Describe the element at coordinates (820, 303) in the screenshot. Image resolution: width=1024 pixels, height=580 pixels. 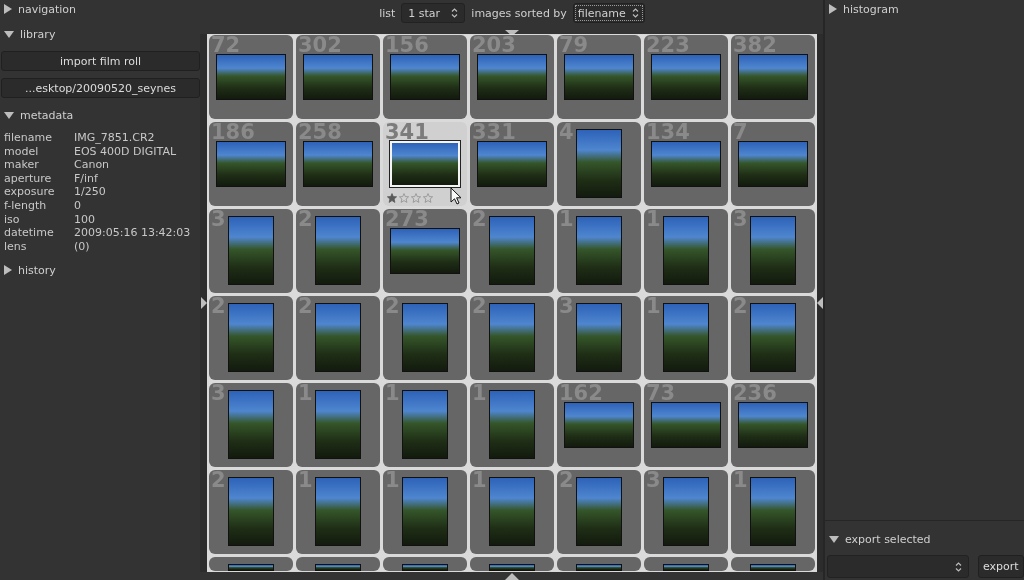
I see `triangle-left-icon` at that location.